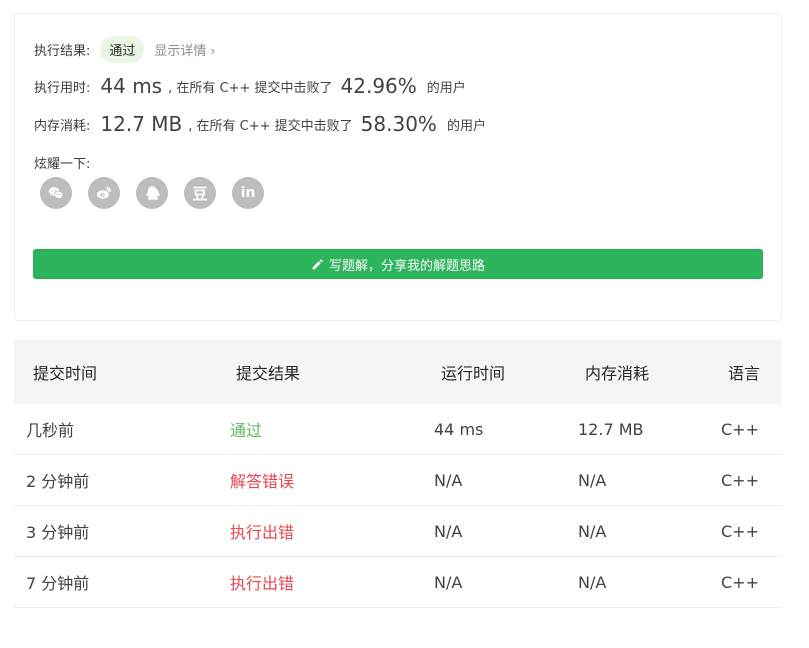 This screenshot has height=648, width=809. What do you see at coordinates (213, 51) in the screenshot?
I see `chevron-right-icon: ›` at bounding box center [213, 51].